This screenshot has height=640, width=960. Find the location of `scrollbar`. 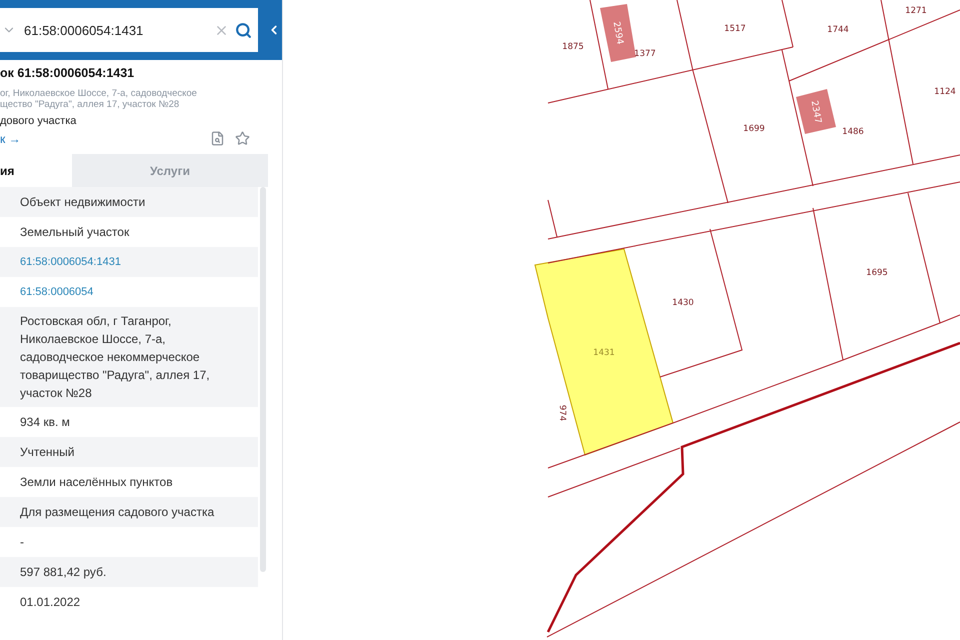

scrollbar is located at coordinates (263, 379).